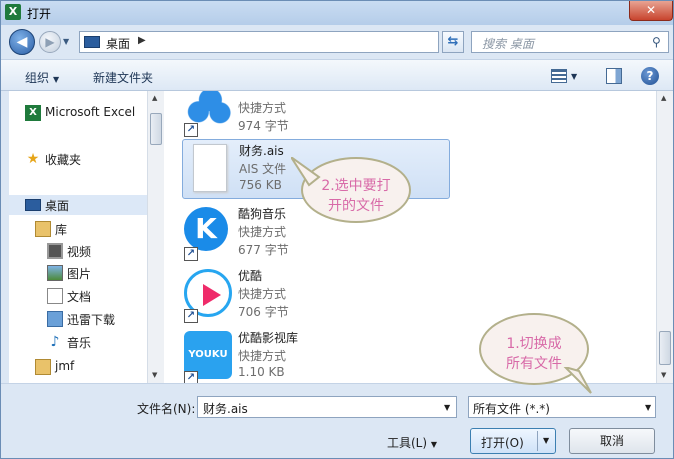 The image size is (674, 459). Describe the element at coordinates (502, 443) in the screenshot. I see `open-label: 打开(O)` at that location.